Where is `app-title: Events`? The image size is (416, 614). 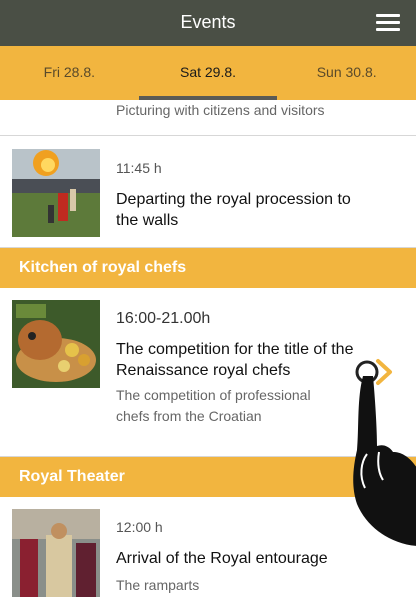 app-title: Events is located at coordinates (208, 22).